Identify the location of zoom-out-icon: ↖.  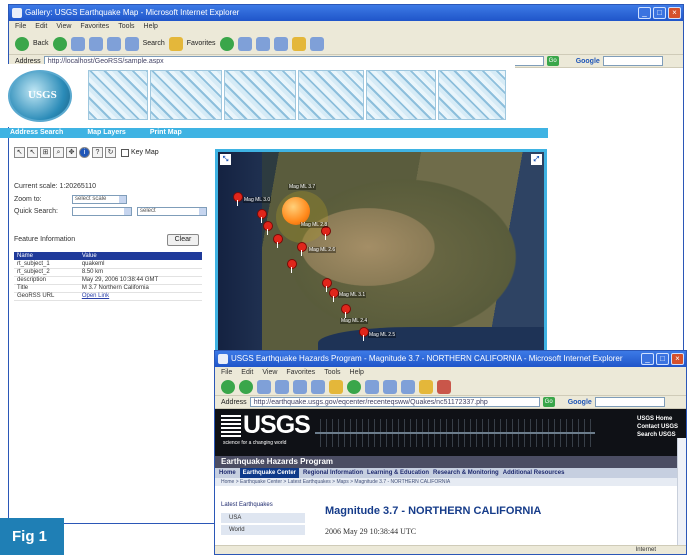
(32, 152).